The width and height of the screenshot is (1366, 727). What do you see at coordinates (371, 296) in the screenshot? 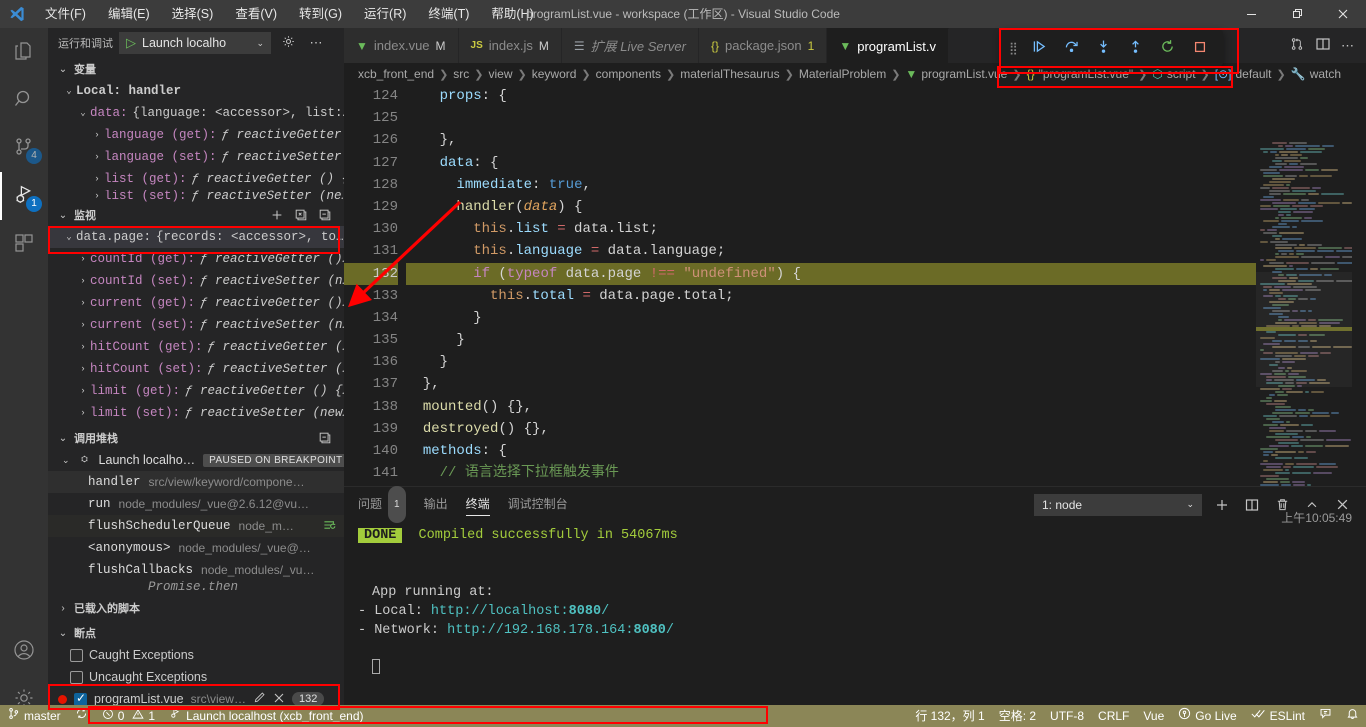
I see `line-number: 133` at bounding box center [371, 296].